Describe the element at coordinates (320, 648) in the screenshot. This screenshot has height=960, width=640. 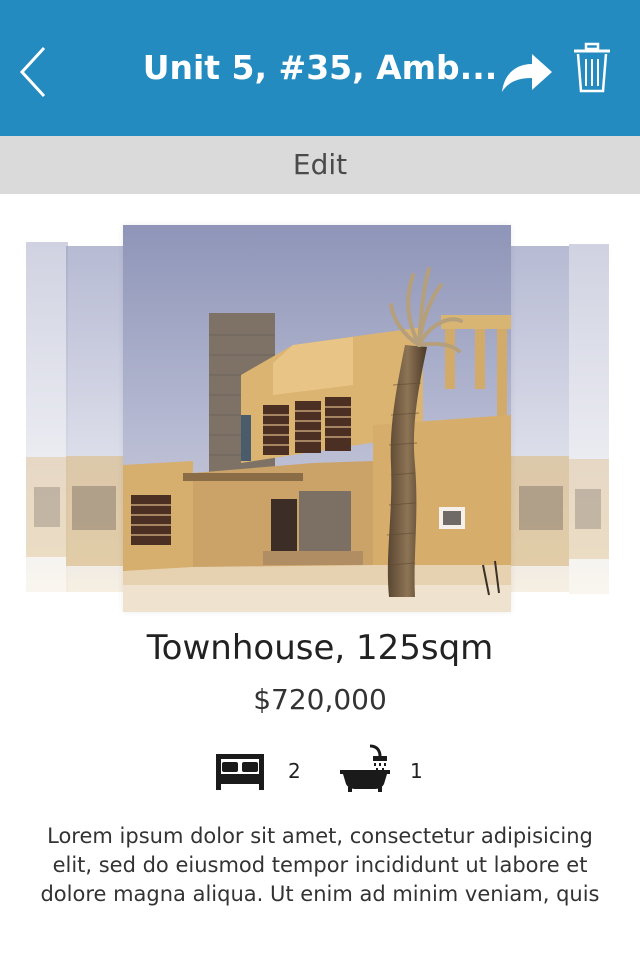
I see `listing-title: Townhouse, 125sqm` at that location.